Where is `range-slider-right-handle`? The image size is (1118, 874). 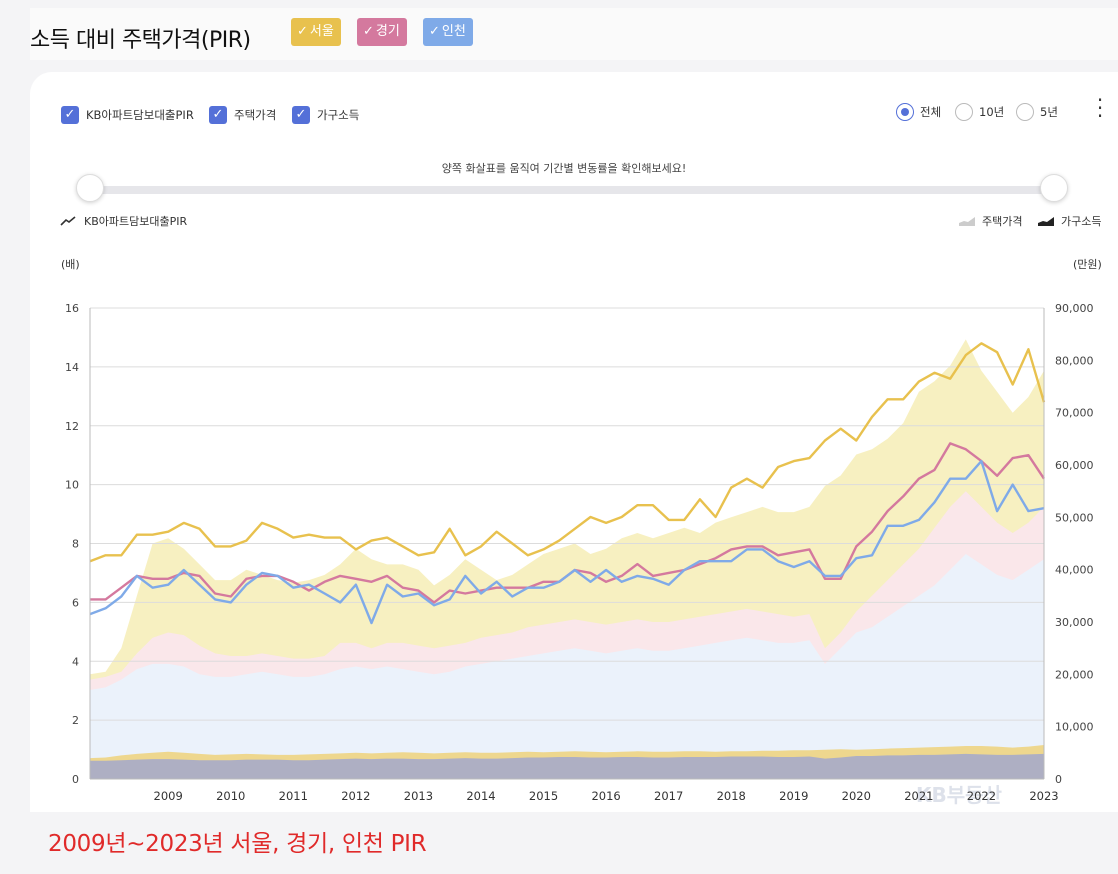
range-slider-right-handle is located at coordinates (1054, 188).